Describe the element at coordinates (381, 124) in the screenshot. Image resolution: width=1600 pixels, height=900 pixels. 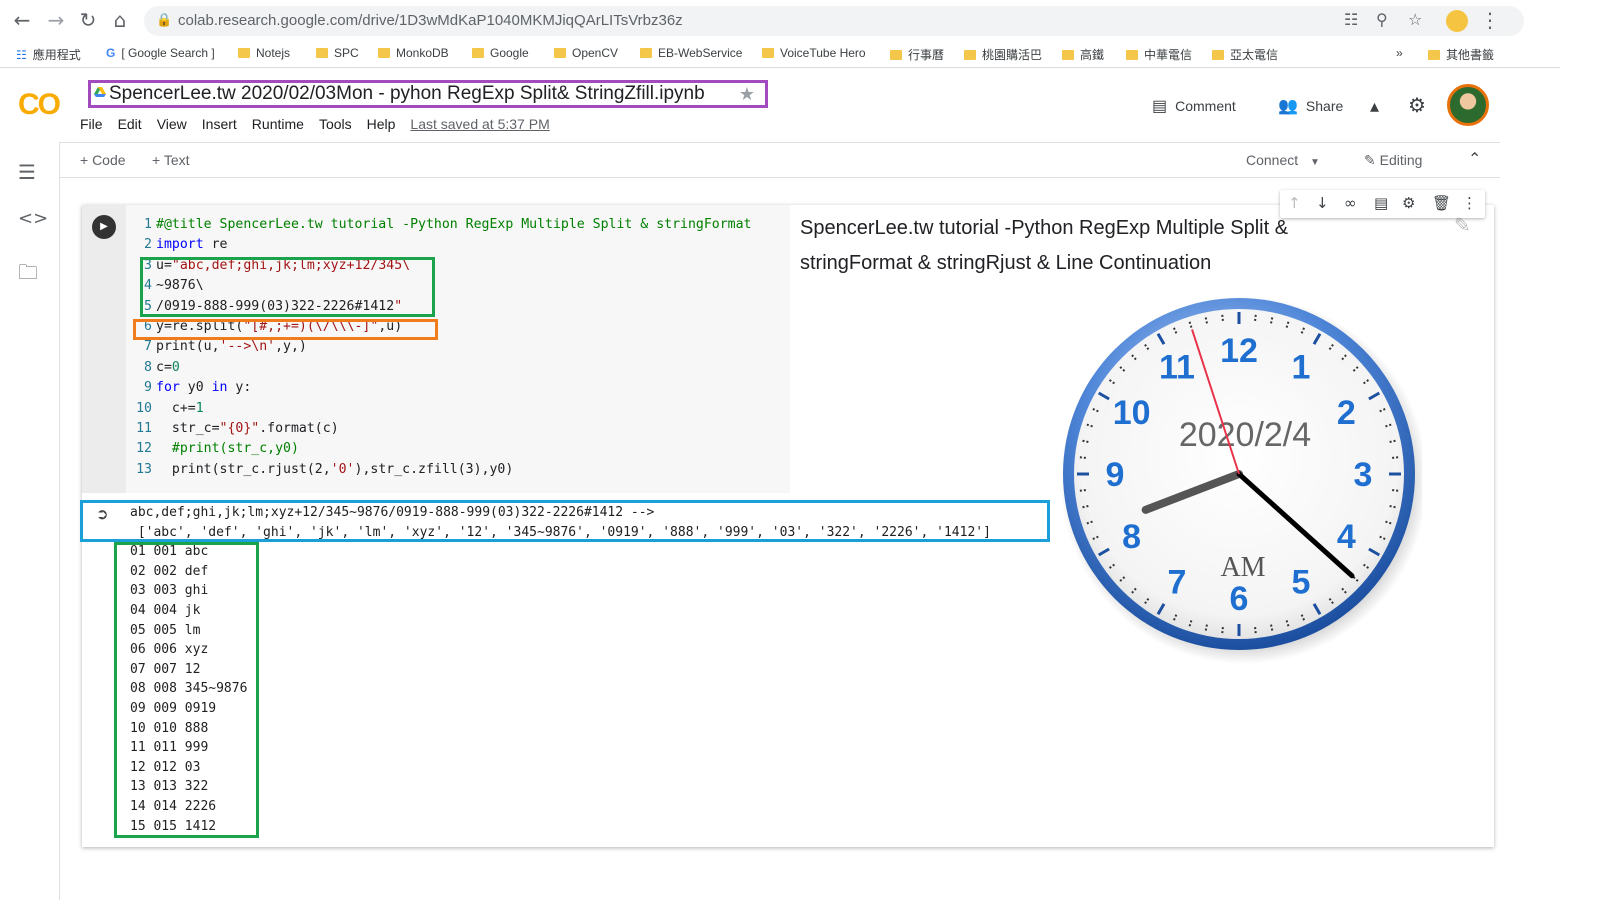
I see `menu-help: Help` at that location.